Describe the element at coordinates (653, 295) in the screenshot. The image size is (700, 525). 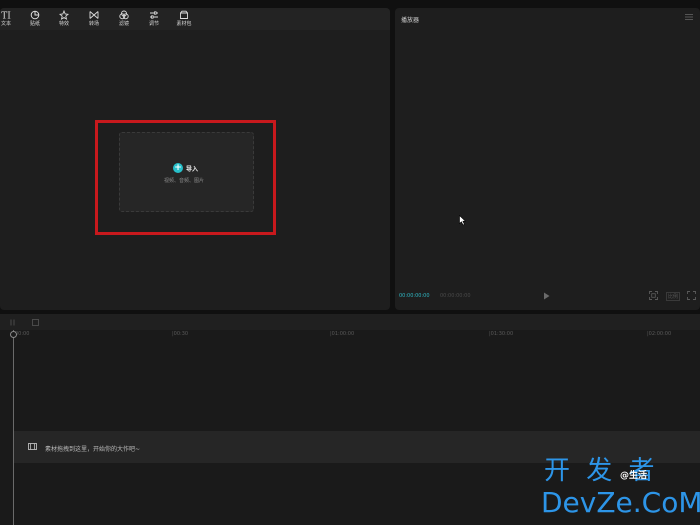
I see `fit-screen-icon` at that location.